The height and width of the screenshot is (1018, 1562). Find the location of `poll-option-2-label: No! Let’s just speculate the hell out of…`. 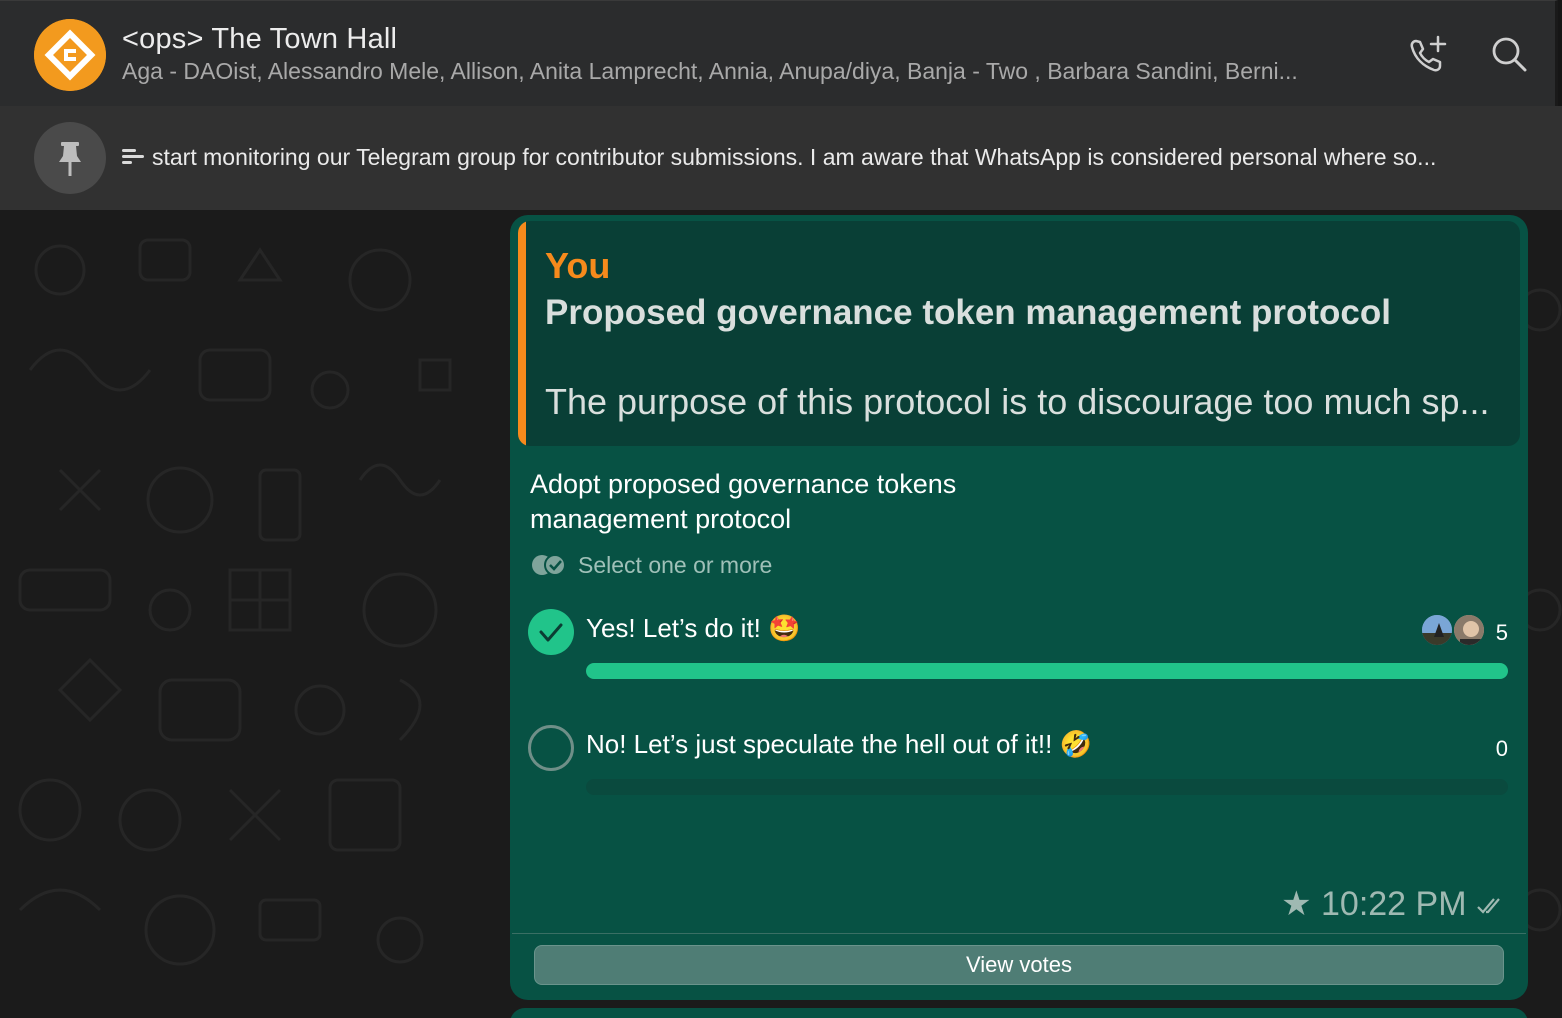

poll-option-2-label: No! Let’s just speculate the hell out of… is located at coordinates (839, 744).